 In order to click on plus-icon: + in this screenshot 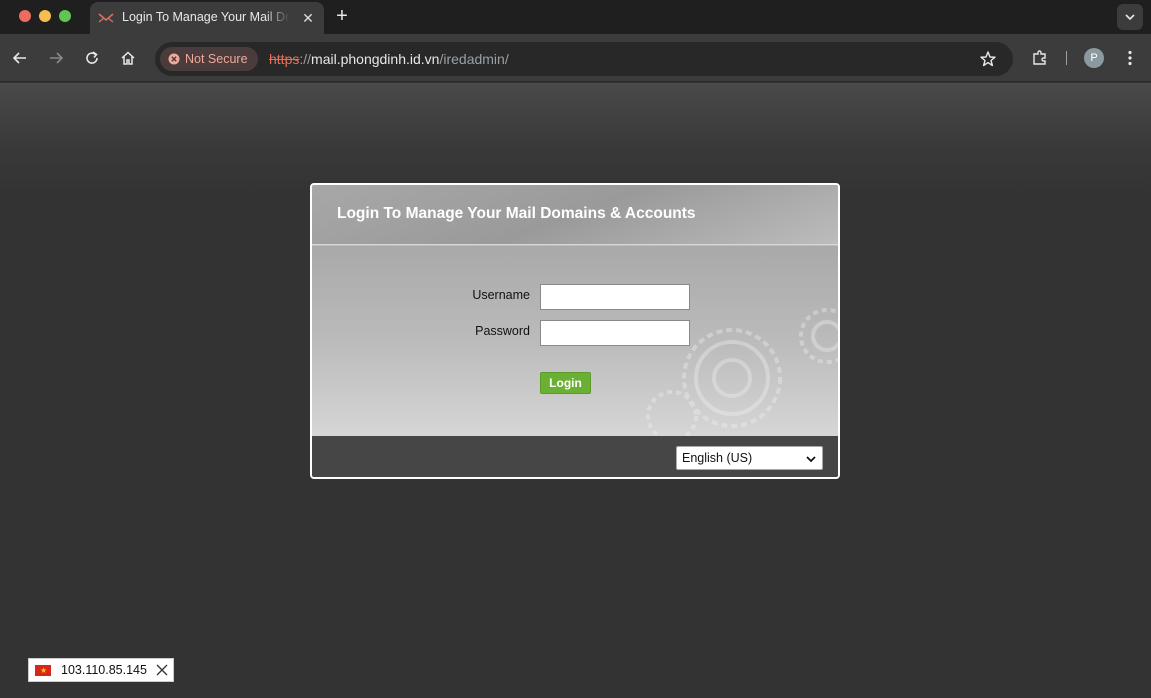, I will do `click(342, 16)`.